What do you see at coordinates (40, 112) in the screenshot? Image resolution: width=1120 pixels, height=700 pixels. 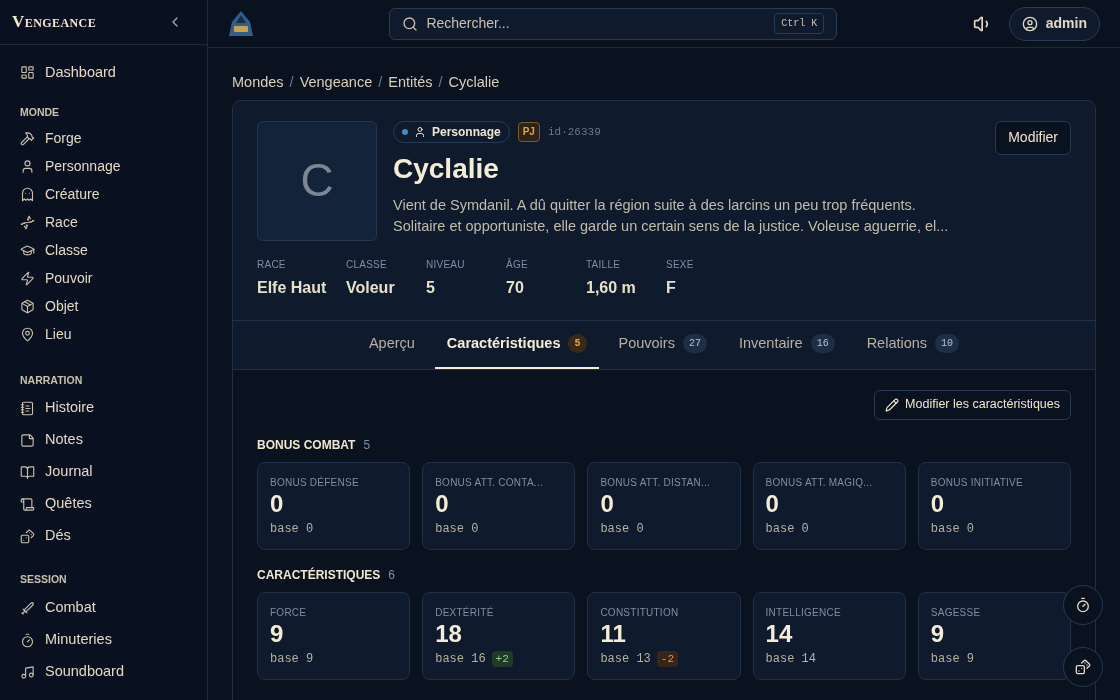 I see `section-heading: MONDE` at bounding box center [40, 112].